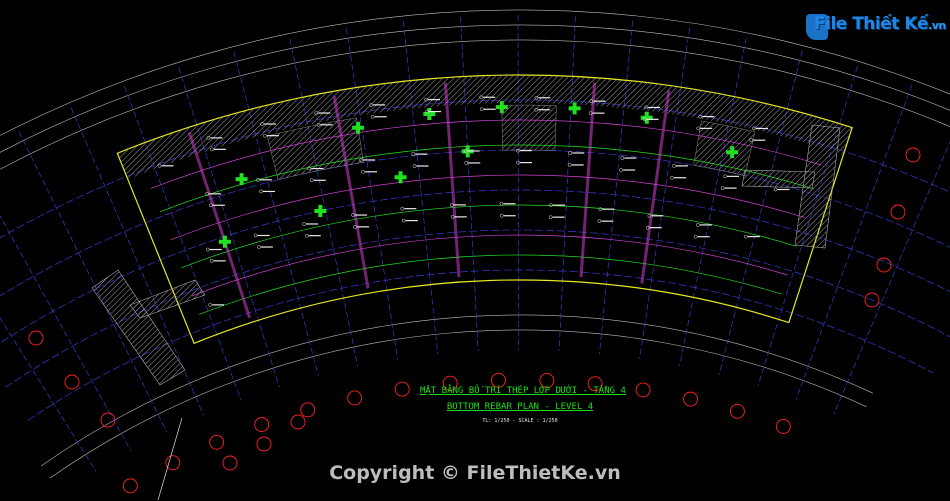 This screenshot has height=501, width=950. What do you see at coordinates (871, 24) in the screenshot?
I see `logo-main-text: File Thiết Kế` at bounding box center [871, 24].